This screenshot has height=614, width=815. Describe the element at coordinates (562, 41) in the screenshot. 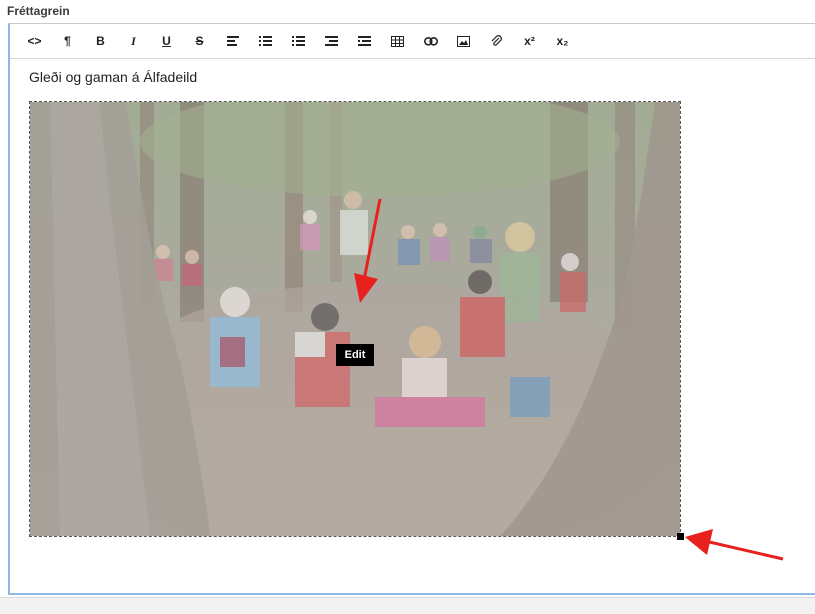

I see `subscript-button: x₂` at that location.